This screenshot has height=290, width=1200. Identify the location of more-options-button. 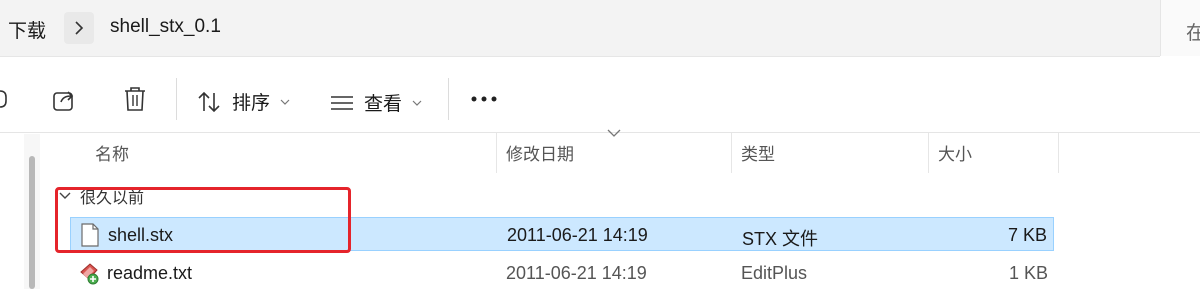
(484, 99).